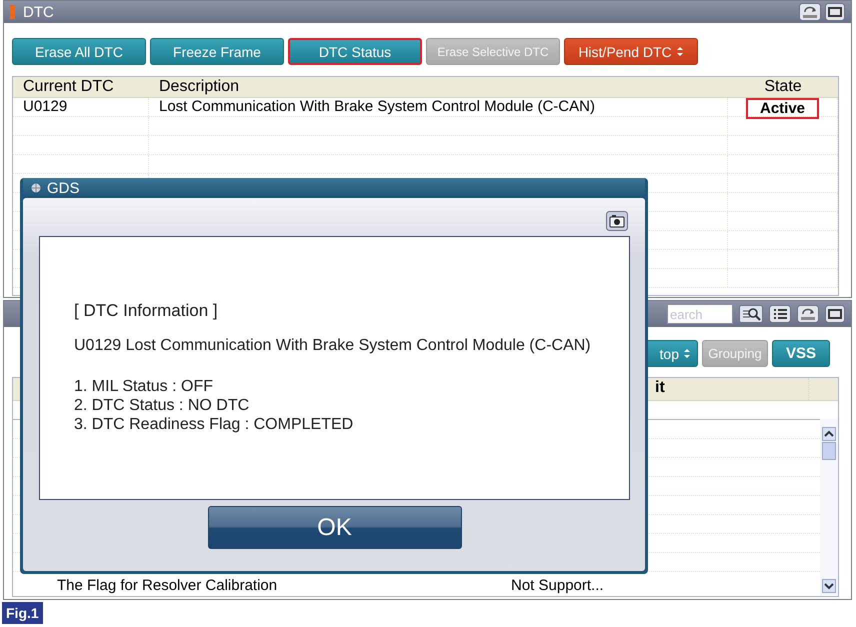 The width and height of the screenshot is (856, 627). I want to click on dtc-button: Hist/Pend DTC, so click(631, 51).